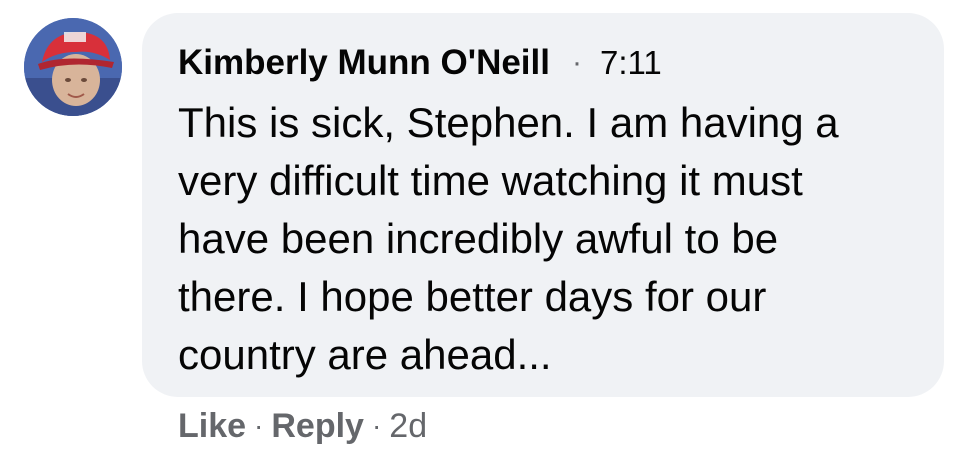 The image size is (980, 463). I want to click on comment-age: 2d, so click(408, 426).